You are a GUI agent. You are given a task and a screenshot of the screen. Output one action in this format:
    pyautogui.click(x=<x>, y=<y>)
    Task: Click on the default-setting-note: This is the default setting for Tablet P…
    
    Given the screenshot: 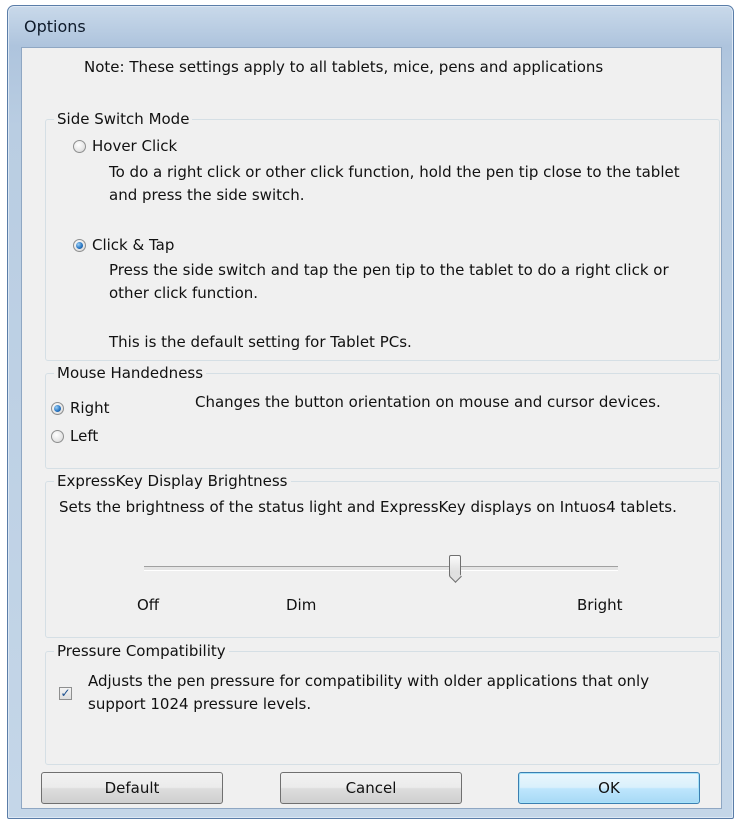 What is the action you would take?
    pyautogui.click(x=260, y=342)
    